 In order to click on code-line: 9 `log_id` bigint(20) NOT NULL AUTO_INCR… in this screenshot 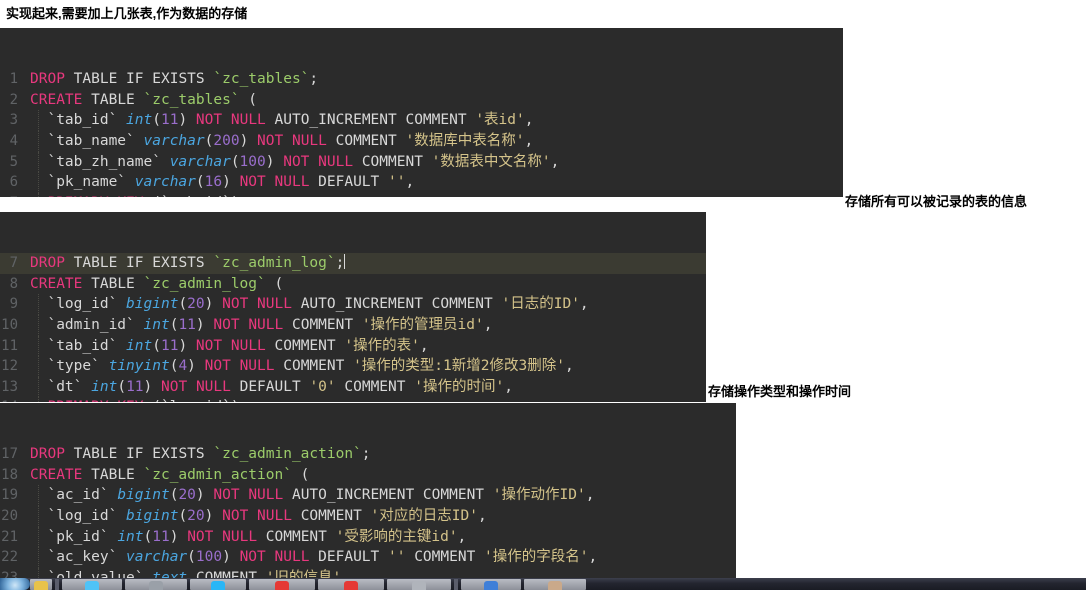, I will do `click(353, 304)`.